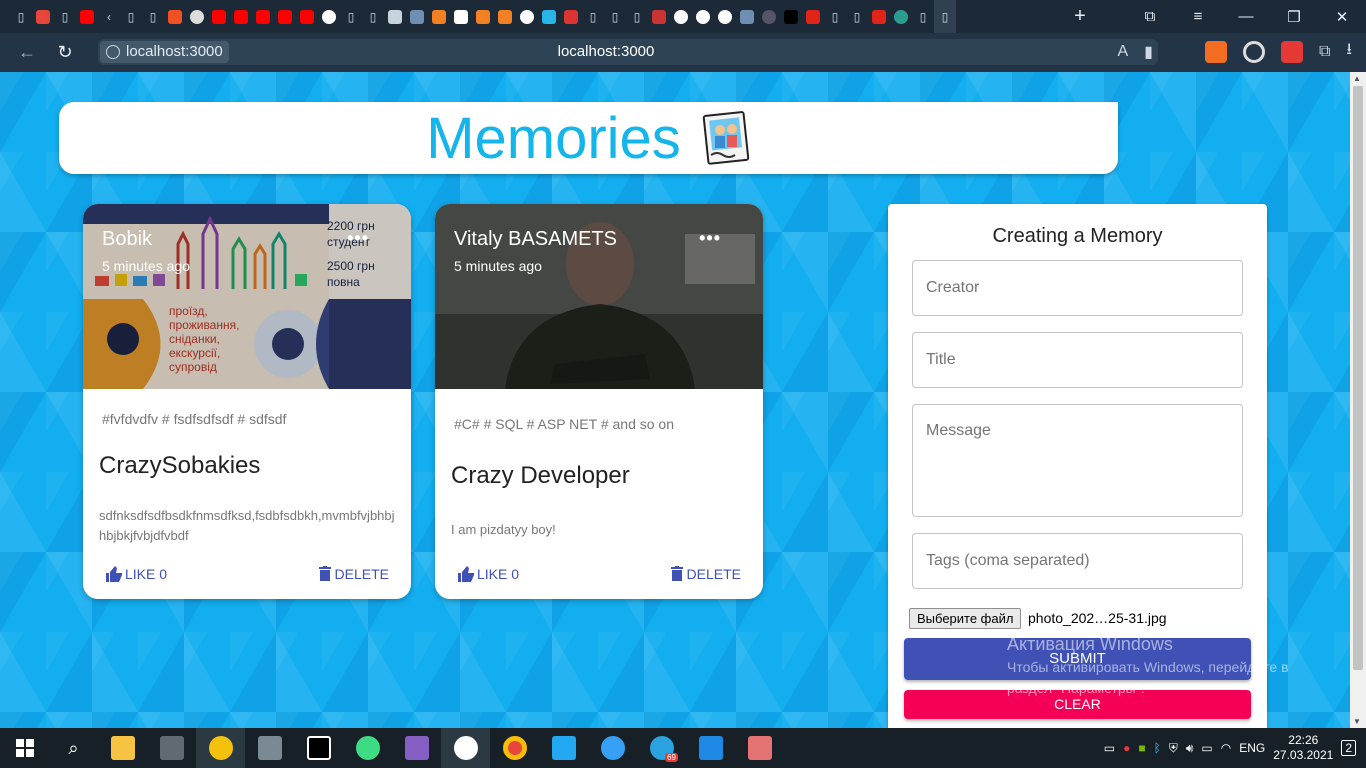 The height and width of the screenshot is (768, 1366). Describe the element at coordinates (965, 618) in the screenshot. I see `choose-file-button: Выберите файл` at that location.